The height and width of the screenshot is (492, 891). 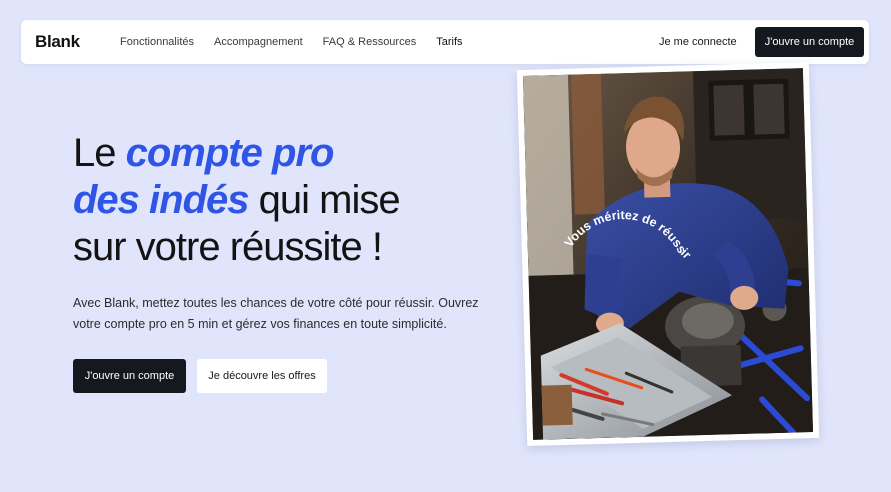 I want to click on nav-link-accompagnement: Accompagnement, so click(x=258, y=42).